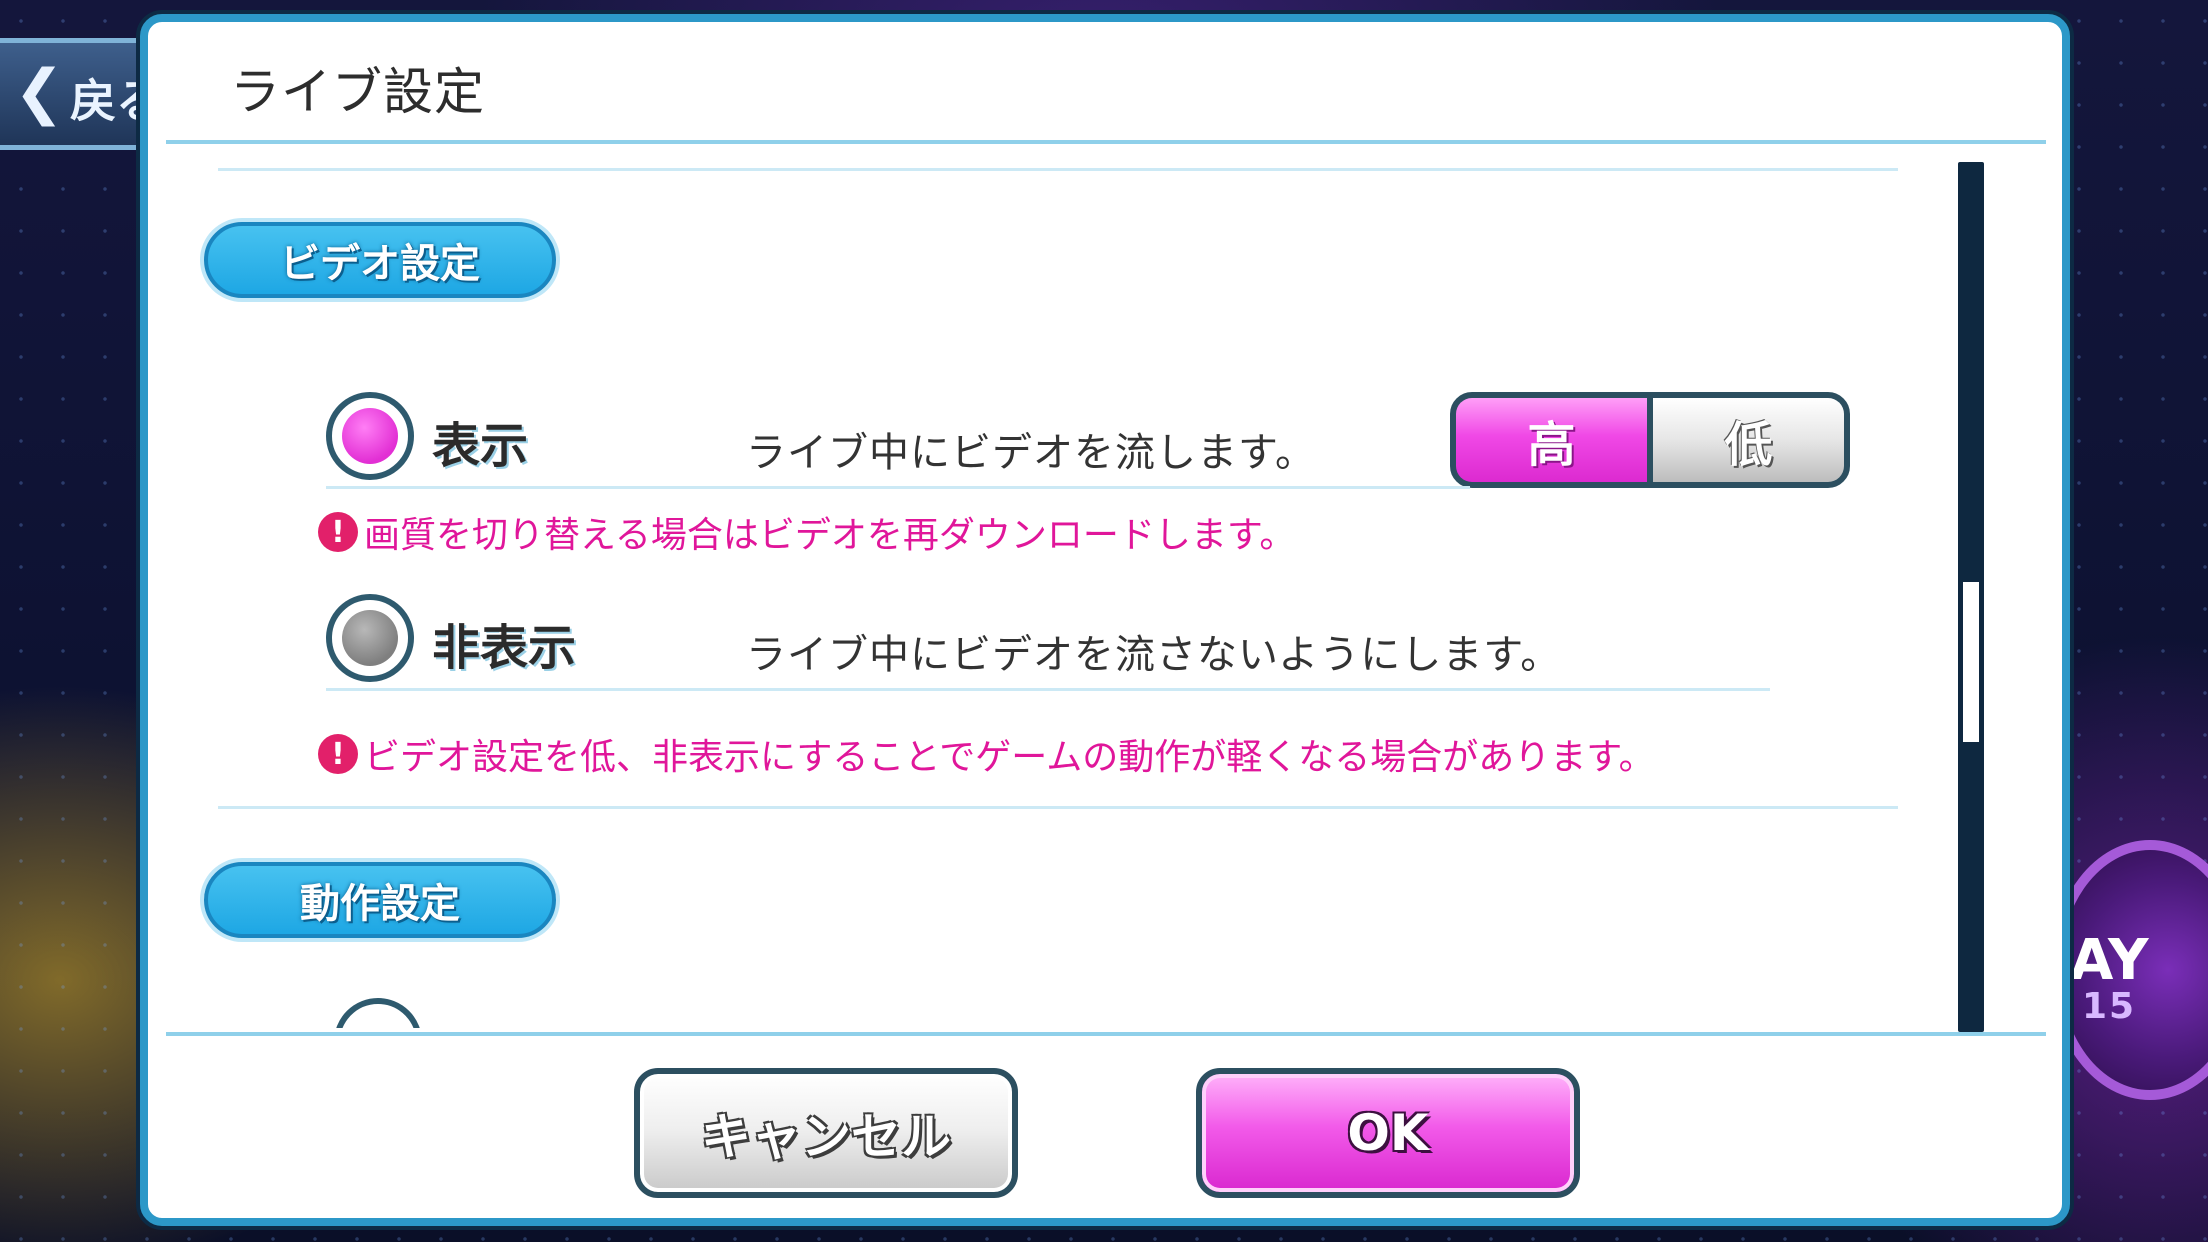 The image size is (2208, 1242). Describe the element at coordinates (380, 260) in the screenshot. I see `video-settings-heading: ビデオ設定` at that location.